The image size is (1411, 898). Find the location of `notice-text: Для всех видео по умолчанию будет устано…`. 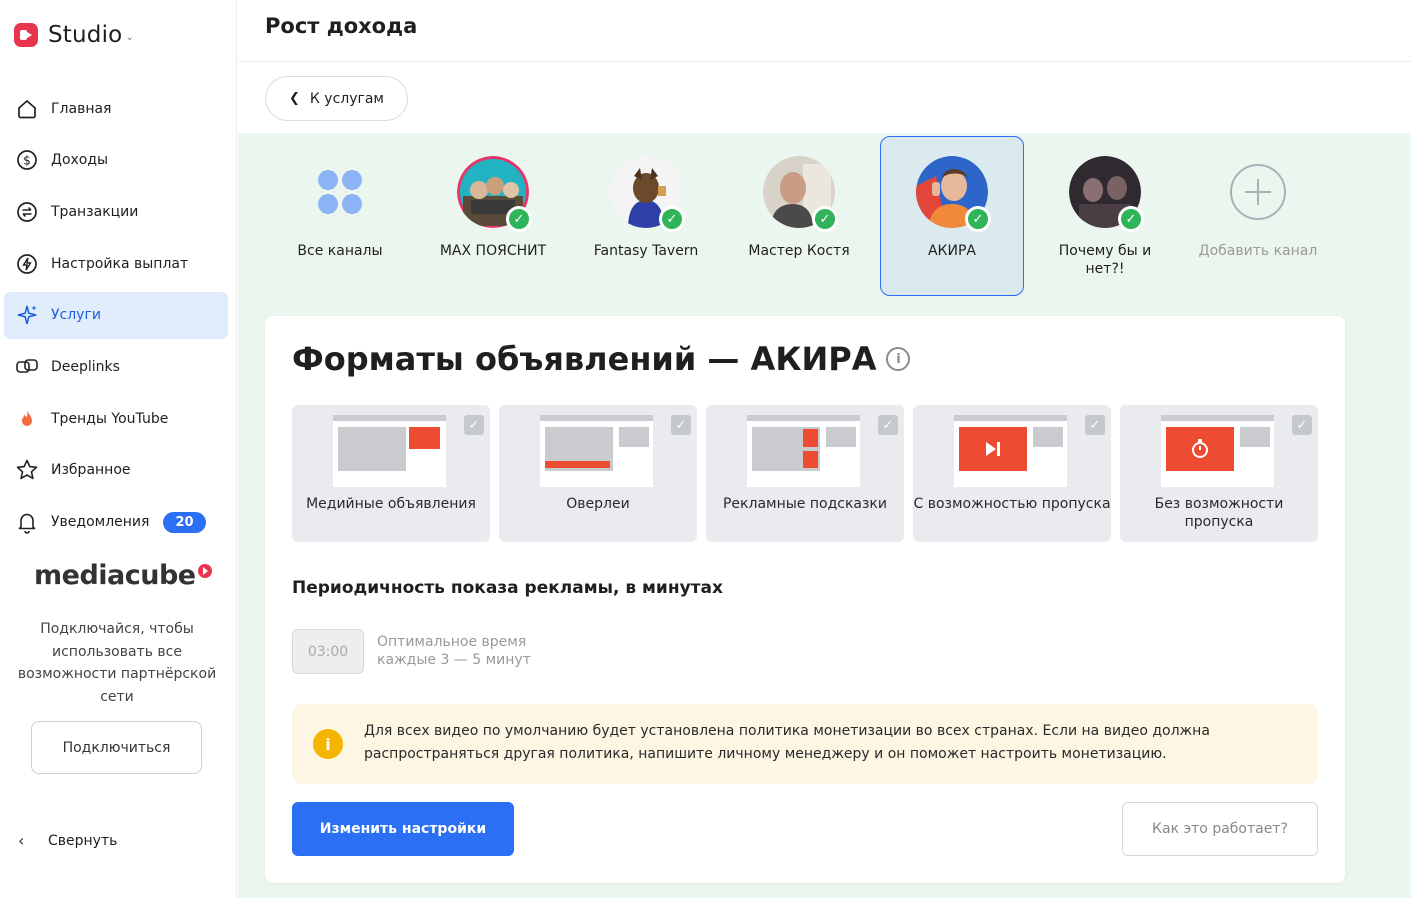

notice-text: Для всех видео по умолчанию будет устано… is located at coordinates (787, 742).